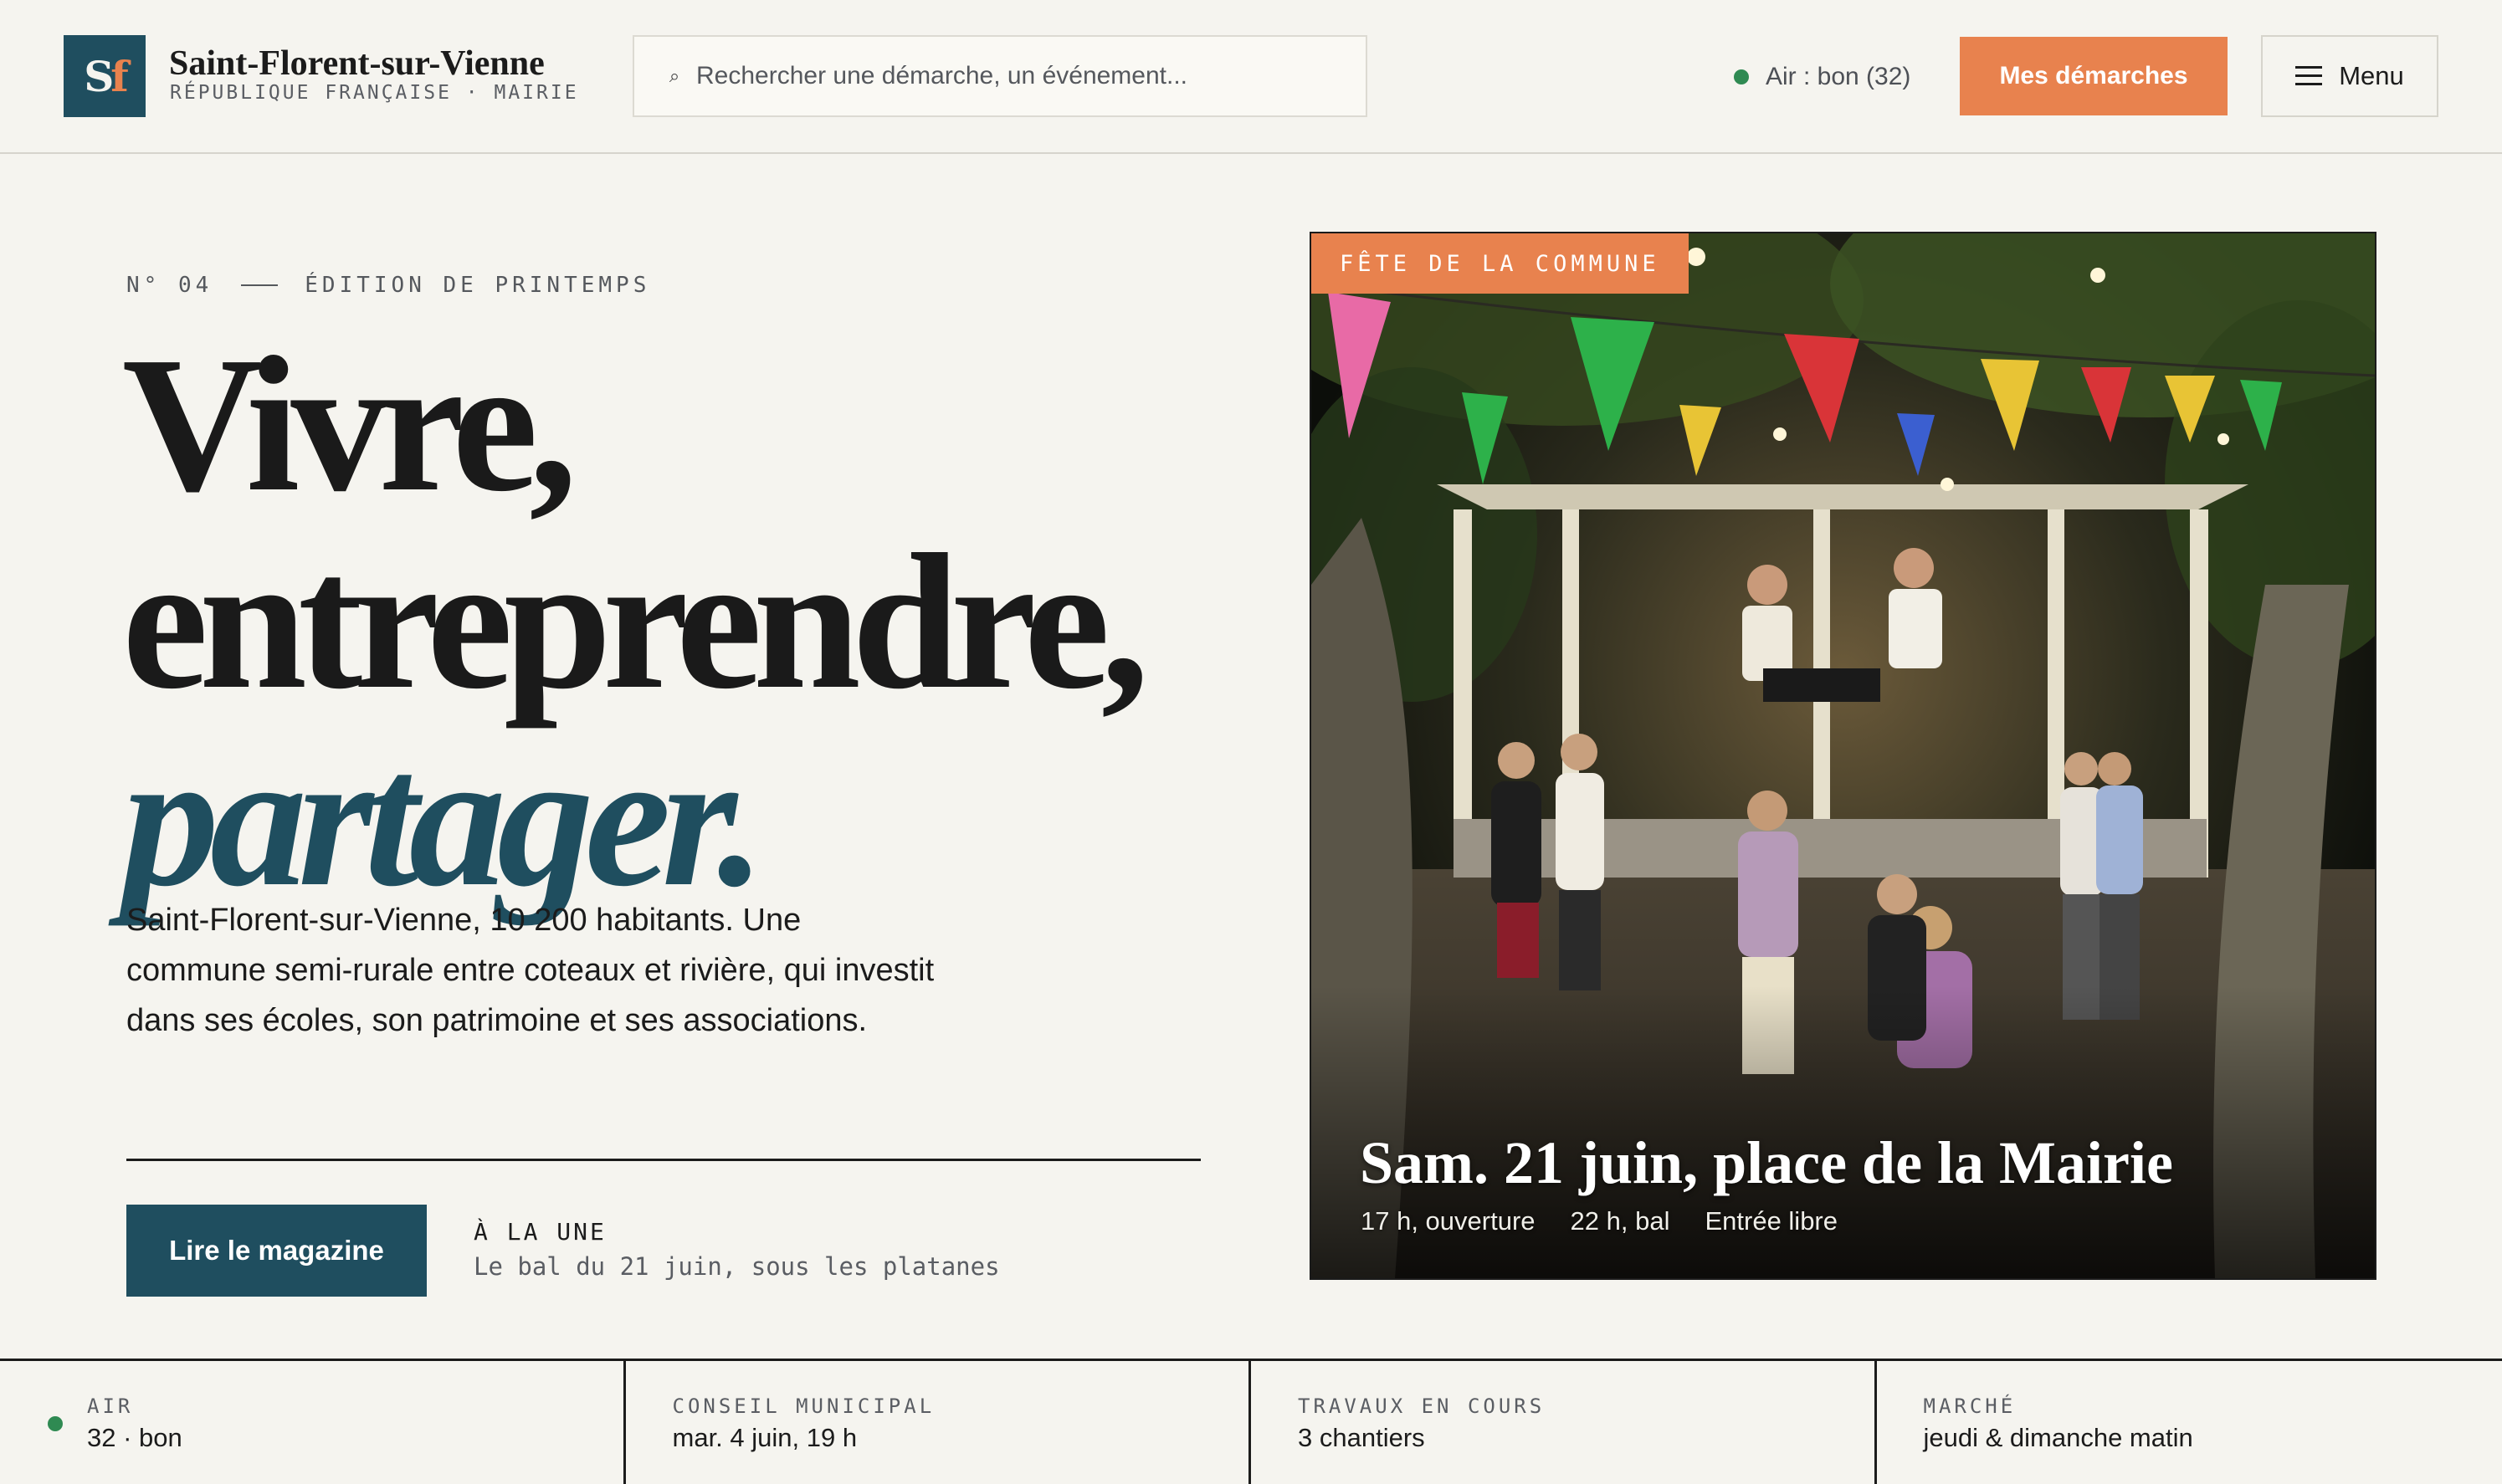 This screenshot has height=1484, width=2502. What do you see at coordinates (663, 1160) in the screenshot?
I see `hero-divider` at bounding box center [663, 1160].